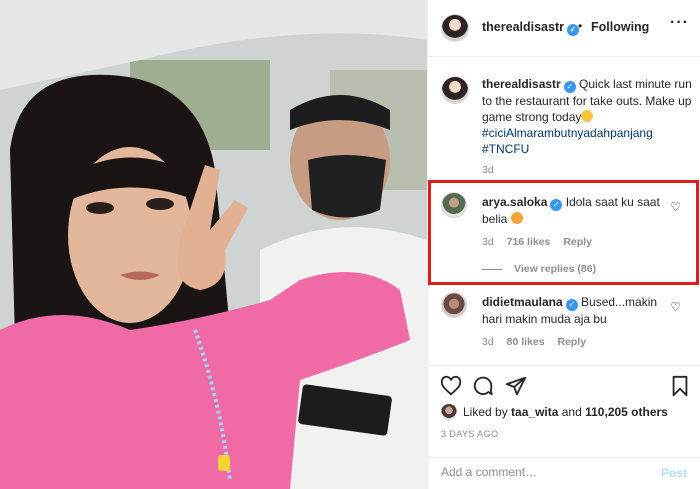  Describe the element at coordinates (521, 84) in the screenshot. I see `caption-username: therealdisastr` at that location.